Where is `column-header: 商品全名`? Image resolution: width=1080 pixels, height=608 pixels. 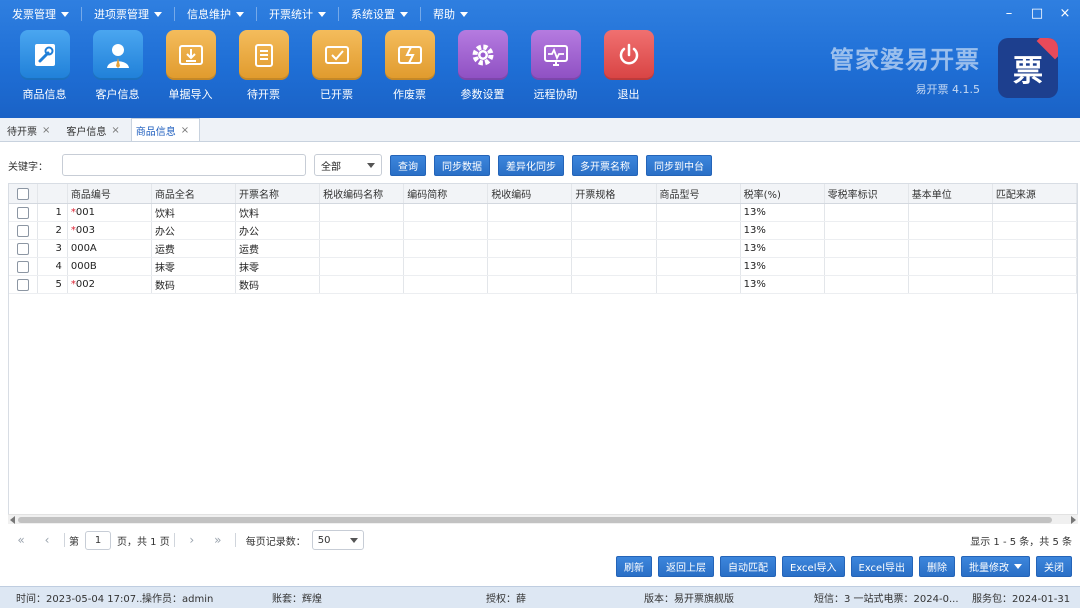 column-header: 商品全名 is located at coordinates (194, 193).